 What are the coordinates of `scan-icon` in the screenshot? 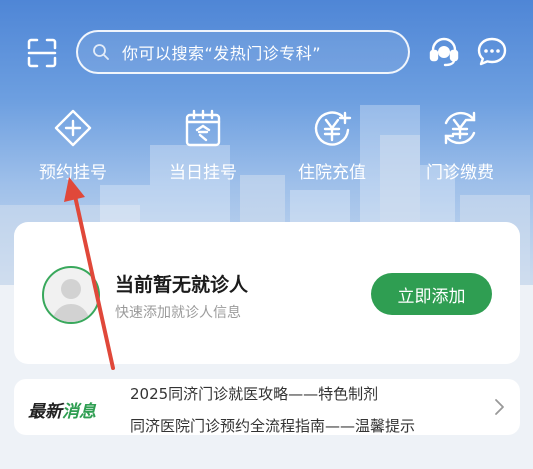 It's located at (42, 53).